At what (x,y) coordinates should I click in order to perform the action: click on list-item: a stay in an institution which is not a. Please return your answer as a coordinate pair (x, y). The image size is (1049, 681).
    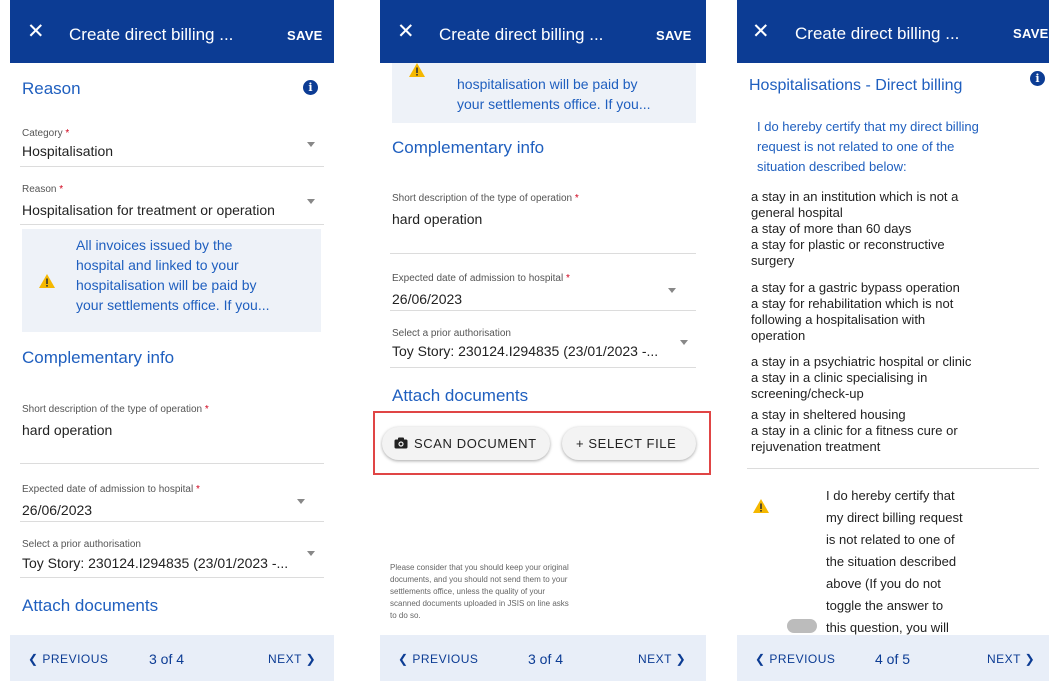
    Looking at the image, I should click on (855, 196).